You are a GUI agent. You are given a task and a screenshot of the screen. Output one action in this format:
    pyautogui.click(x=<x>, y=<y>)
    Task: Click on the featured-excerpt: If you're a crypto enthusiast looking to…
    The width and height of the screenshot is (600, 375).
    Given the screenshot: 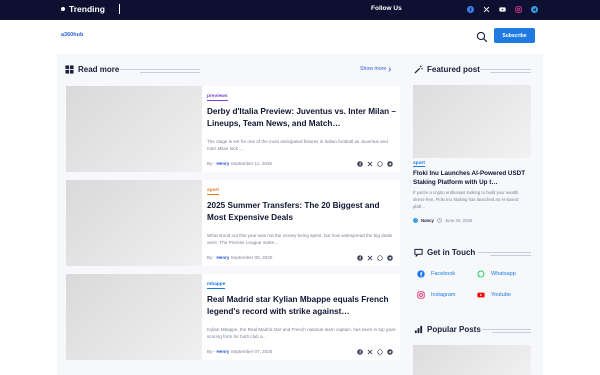 What is the action you would take?
    pyautogui.click(x=466, y=199)
    